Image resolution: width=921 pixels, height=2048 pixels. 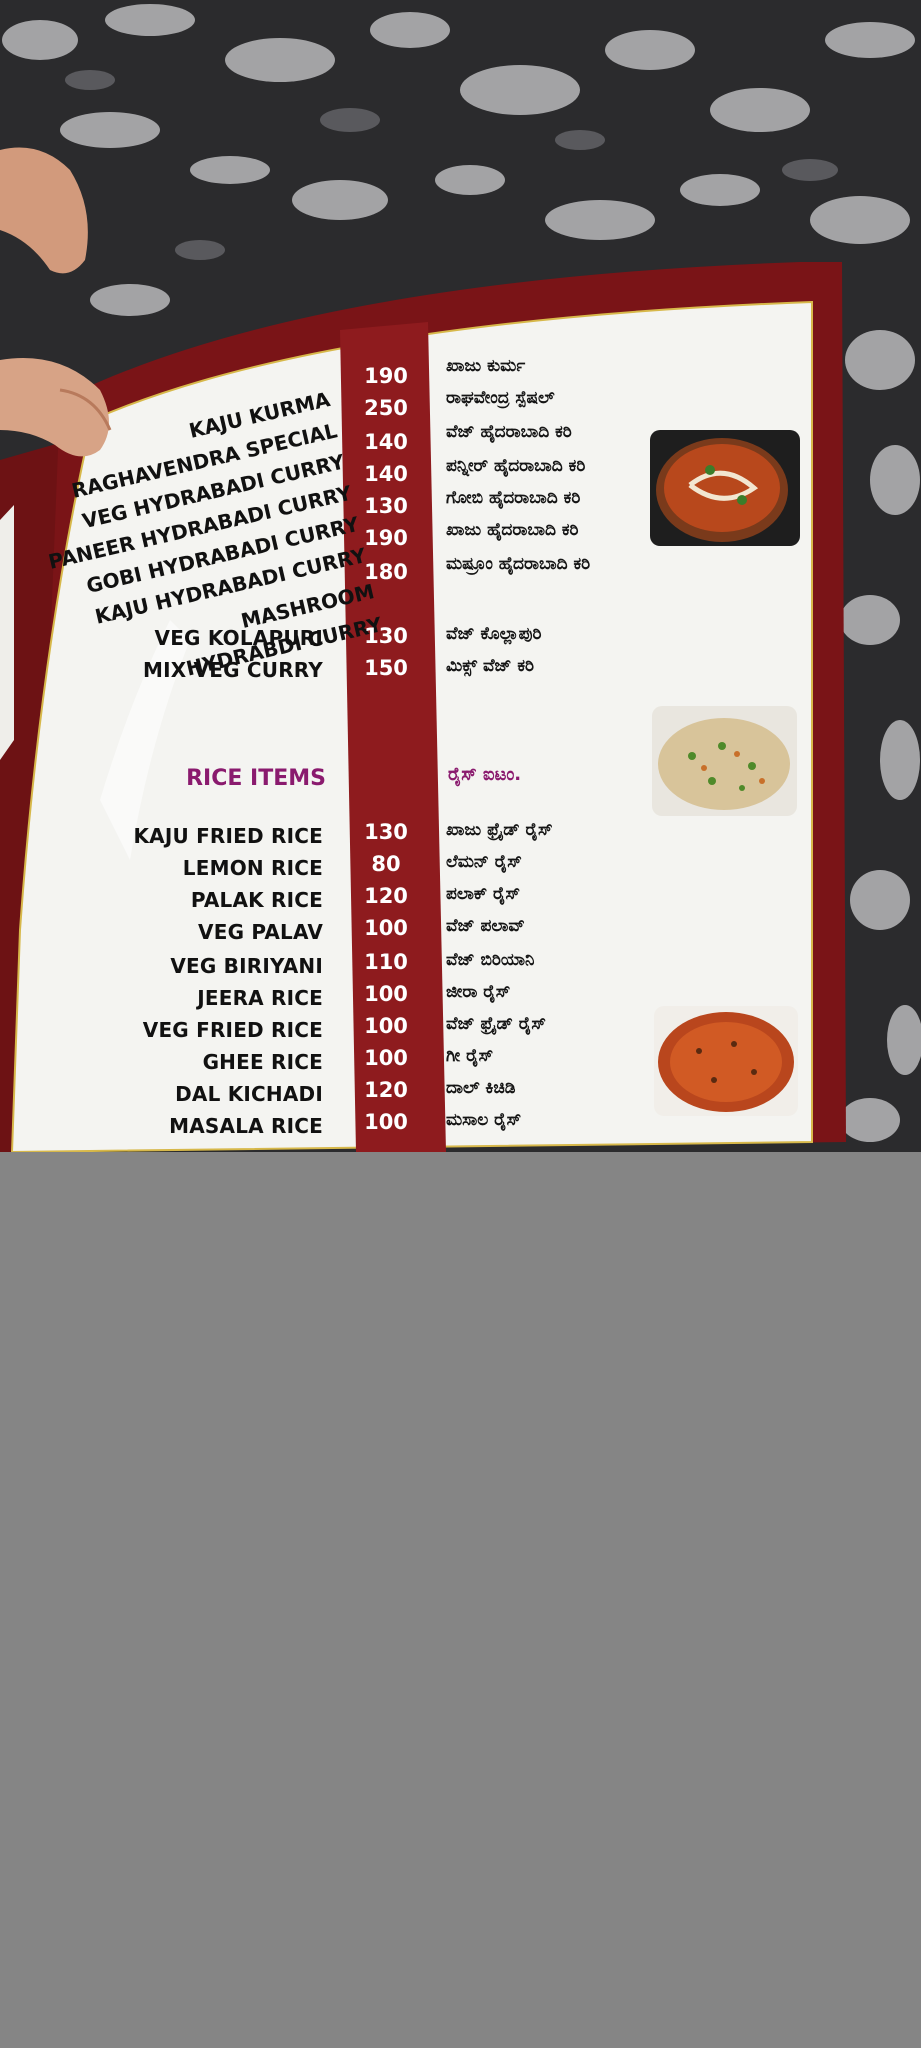 I want to click on item-kannada: ಪನ್ನೀರ್ ಹೈದರಾಬಾದಿ ಕರಿ, so click(x=516, y=466).